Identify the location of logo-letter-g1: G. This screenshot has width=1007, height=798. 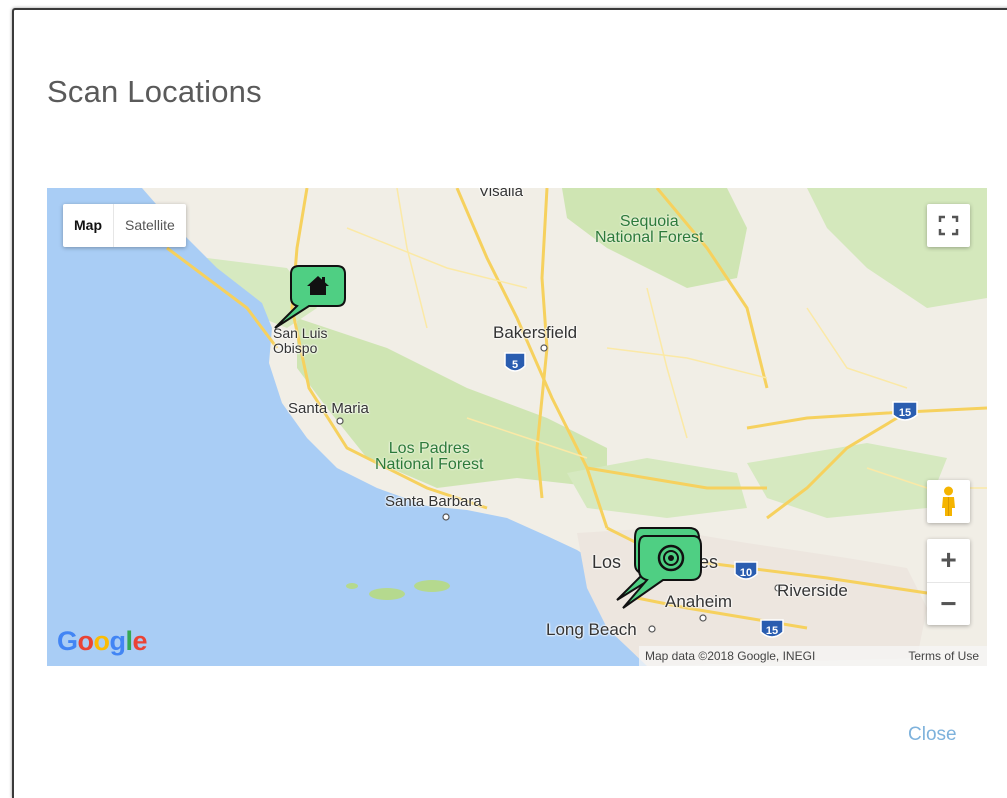
(67, 641).